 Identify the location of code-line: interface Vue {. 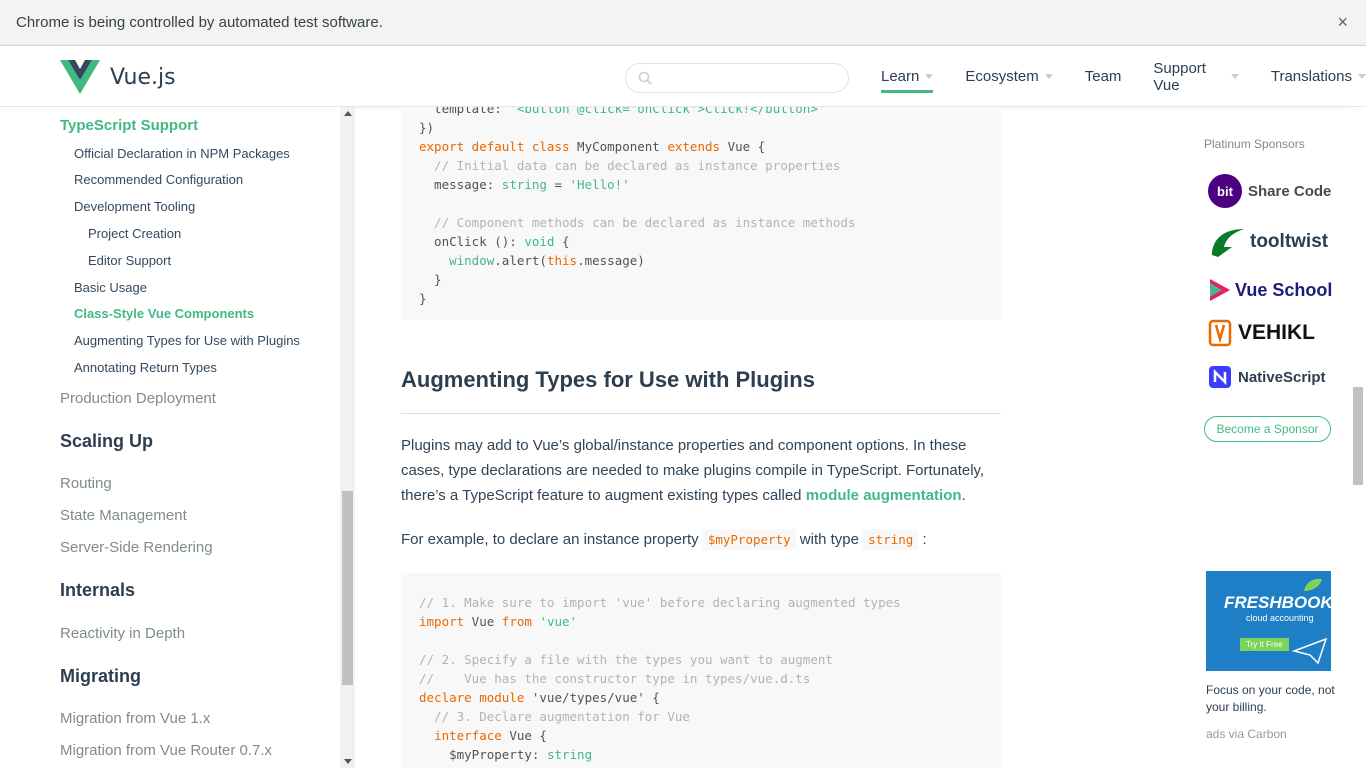
(483, 735).